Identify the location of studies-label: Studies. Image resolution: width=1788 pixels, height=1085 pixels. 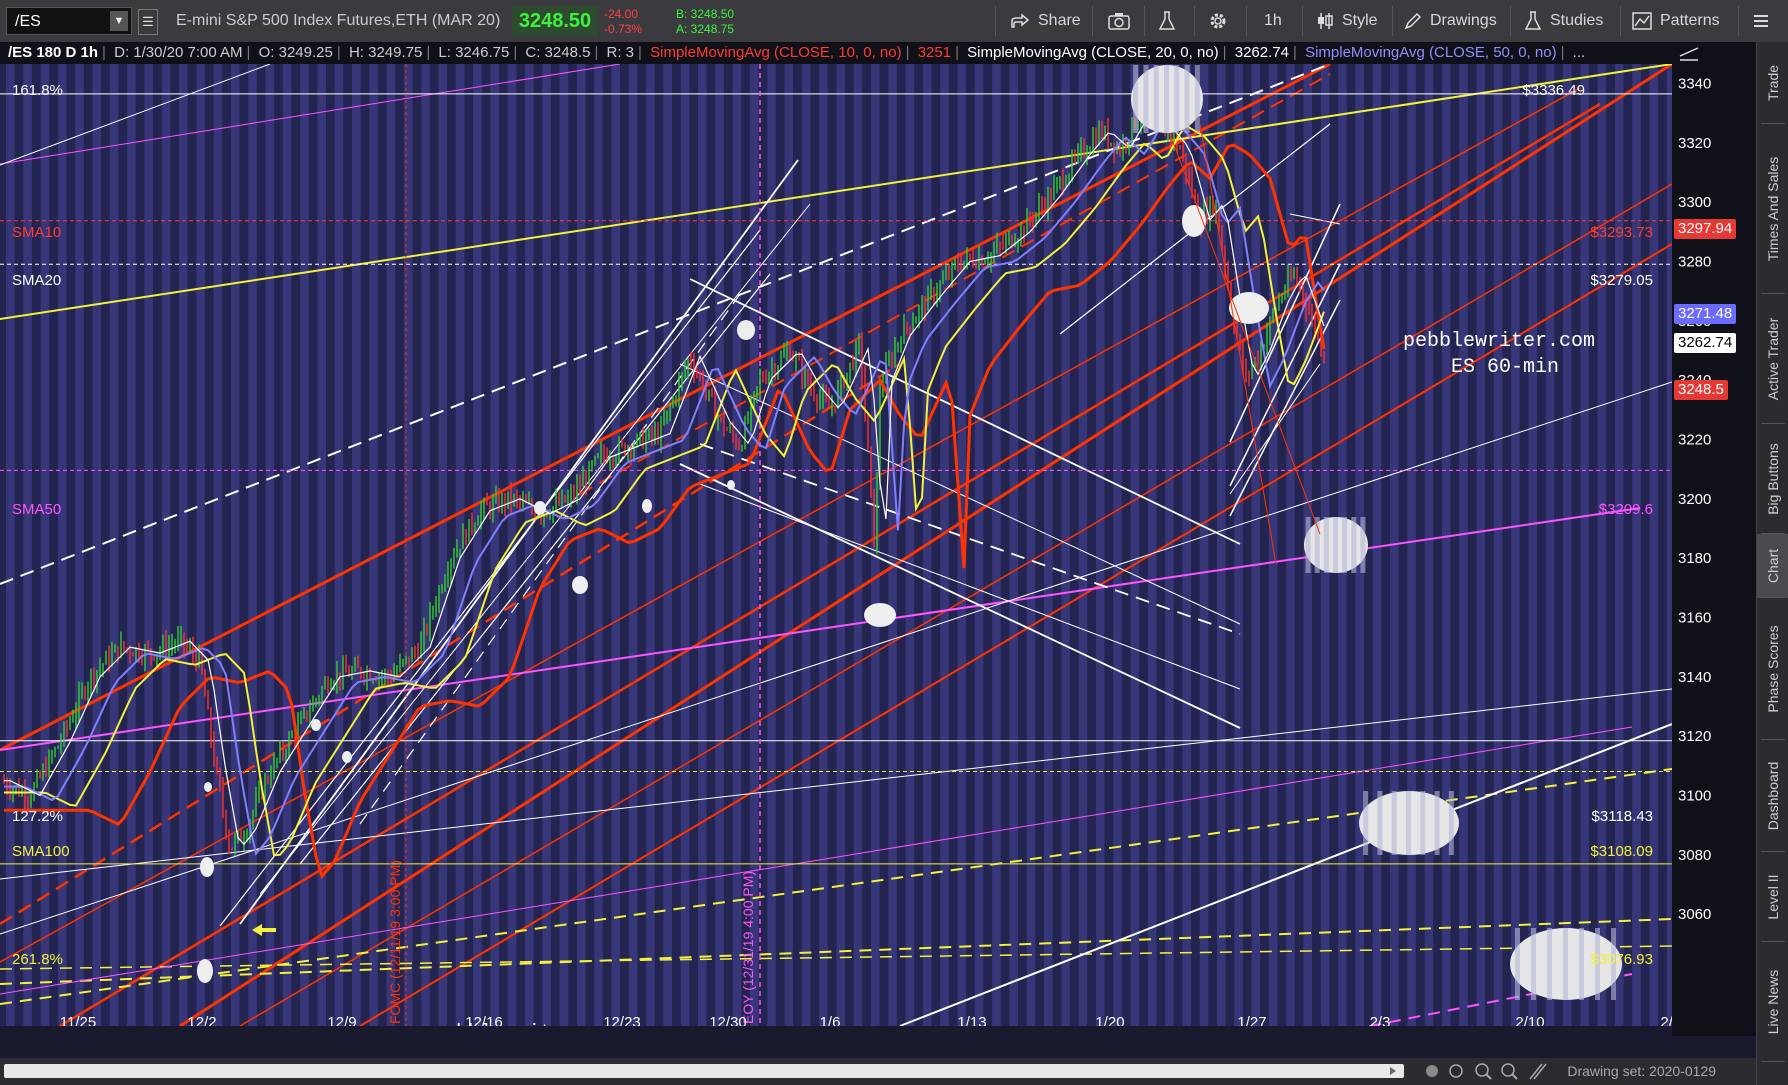
(1577, 20).